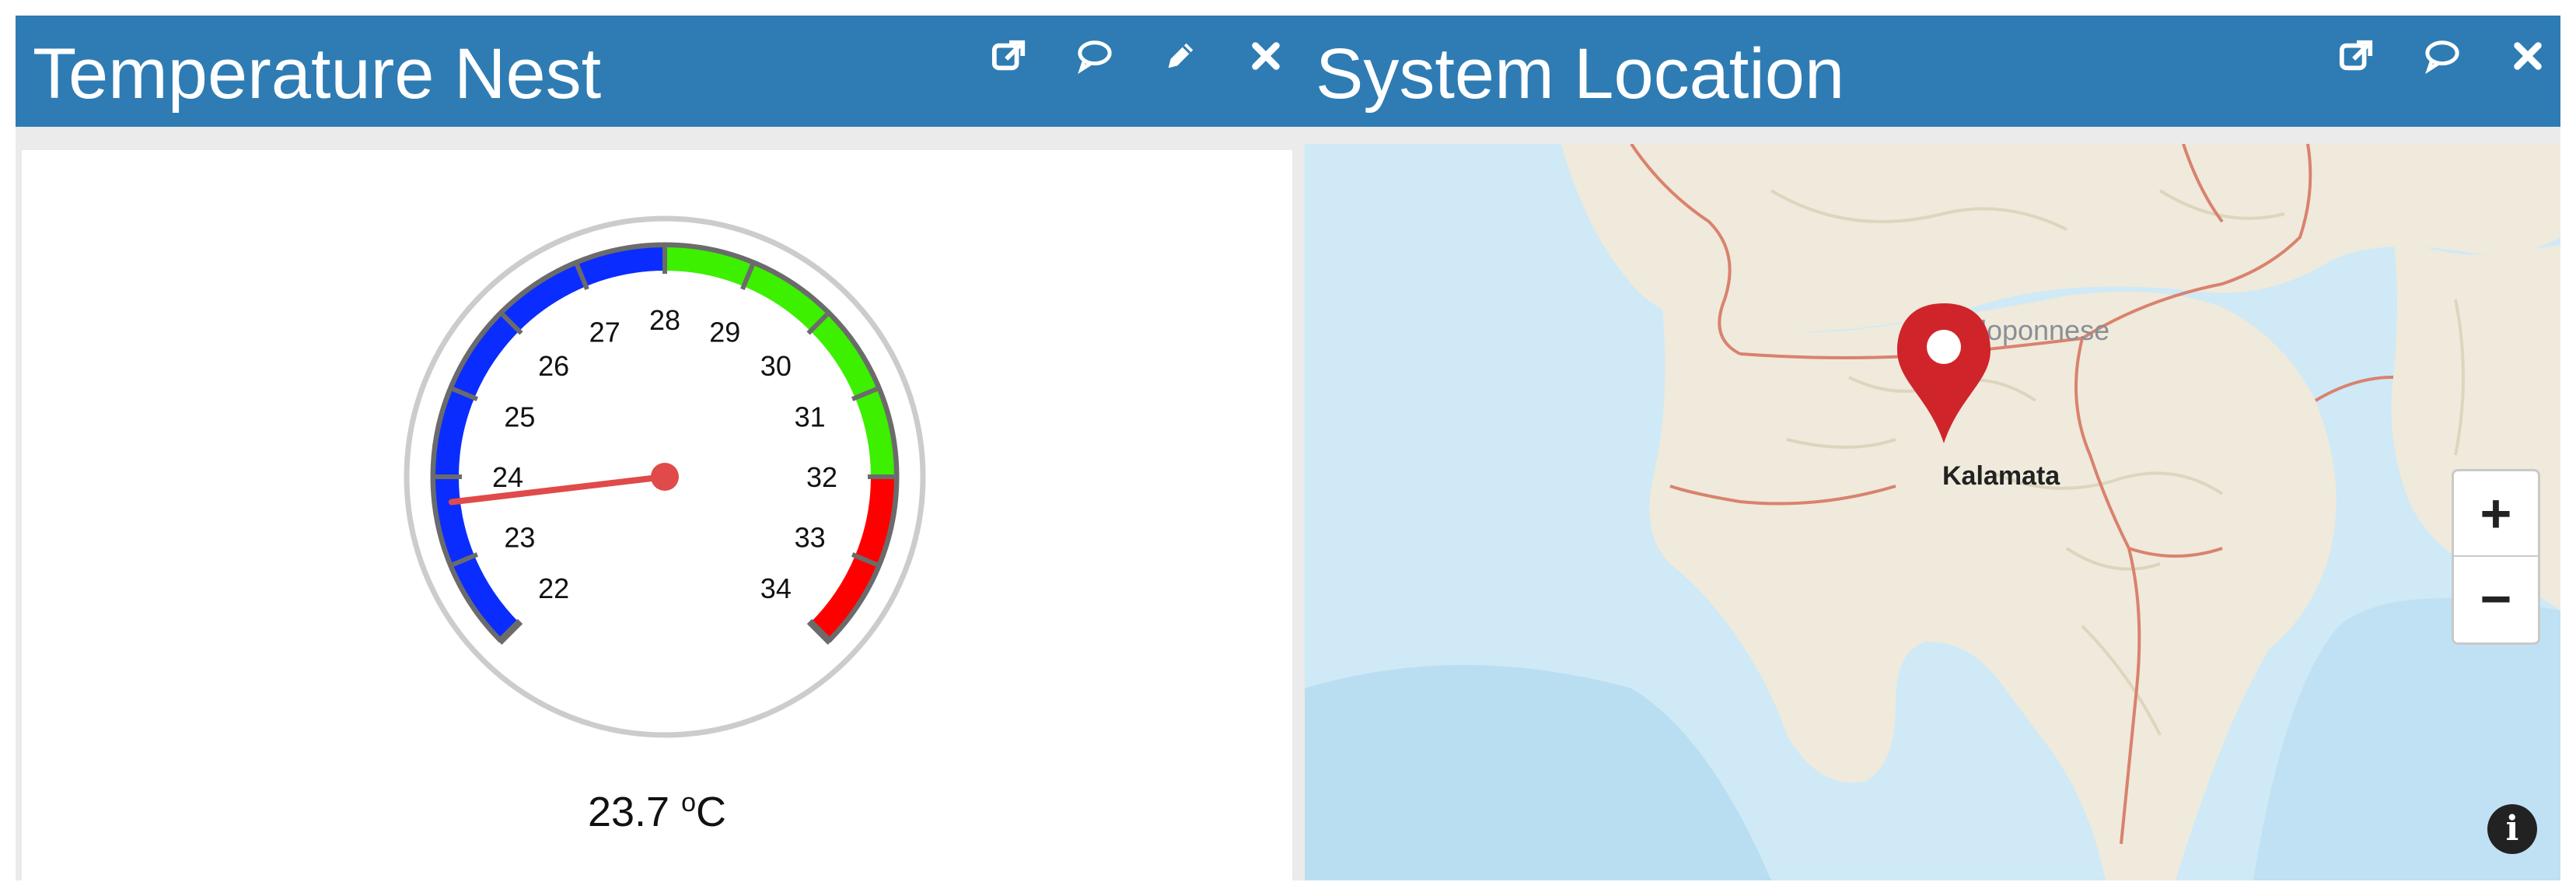  Describe the element at coordinates (1135, 56) in the screenshot. I see `temperature-widget-toolbar` at that location.